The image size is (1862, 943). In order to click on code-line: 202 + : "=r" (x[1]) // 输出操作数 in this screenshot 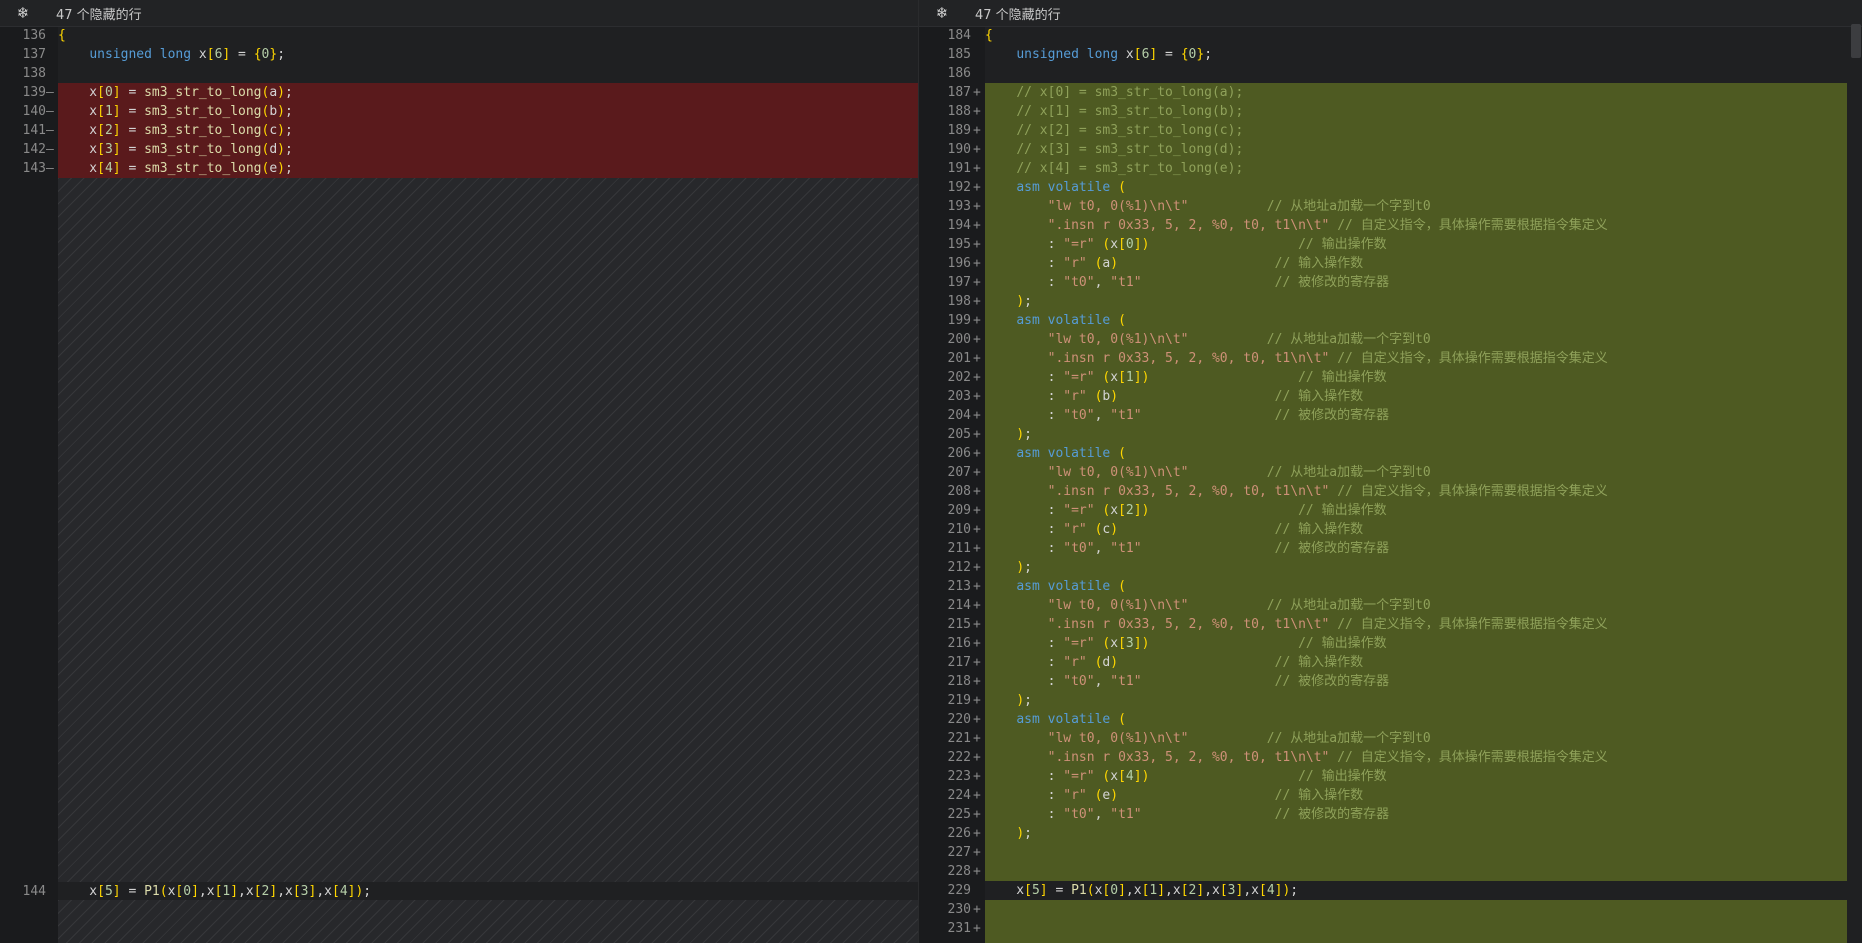, I will do `click(1390, 377)`.